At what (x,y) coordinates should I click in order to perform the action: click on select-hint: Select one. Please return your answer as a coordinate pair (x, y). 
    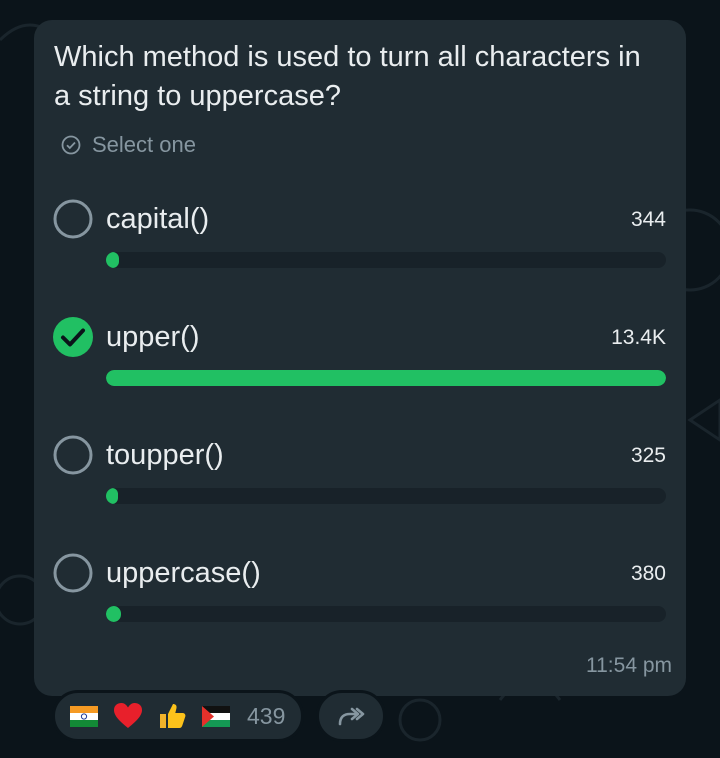
    Looking at the image, I should click on (128, 145).